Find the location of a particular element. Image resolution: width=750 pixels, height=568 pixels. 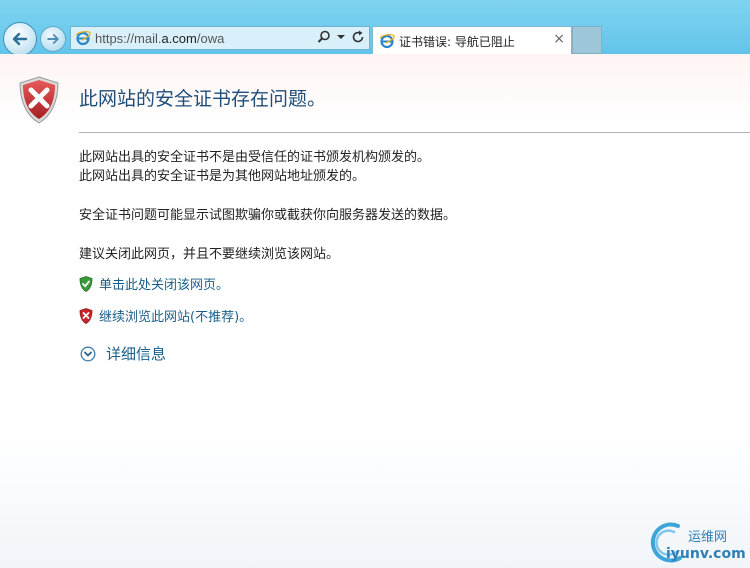

url-path: /owa is located at coordinates (210, 38).